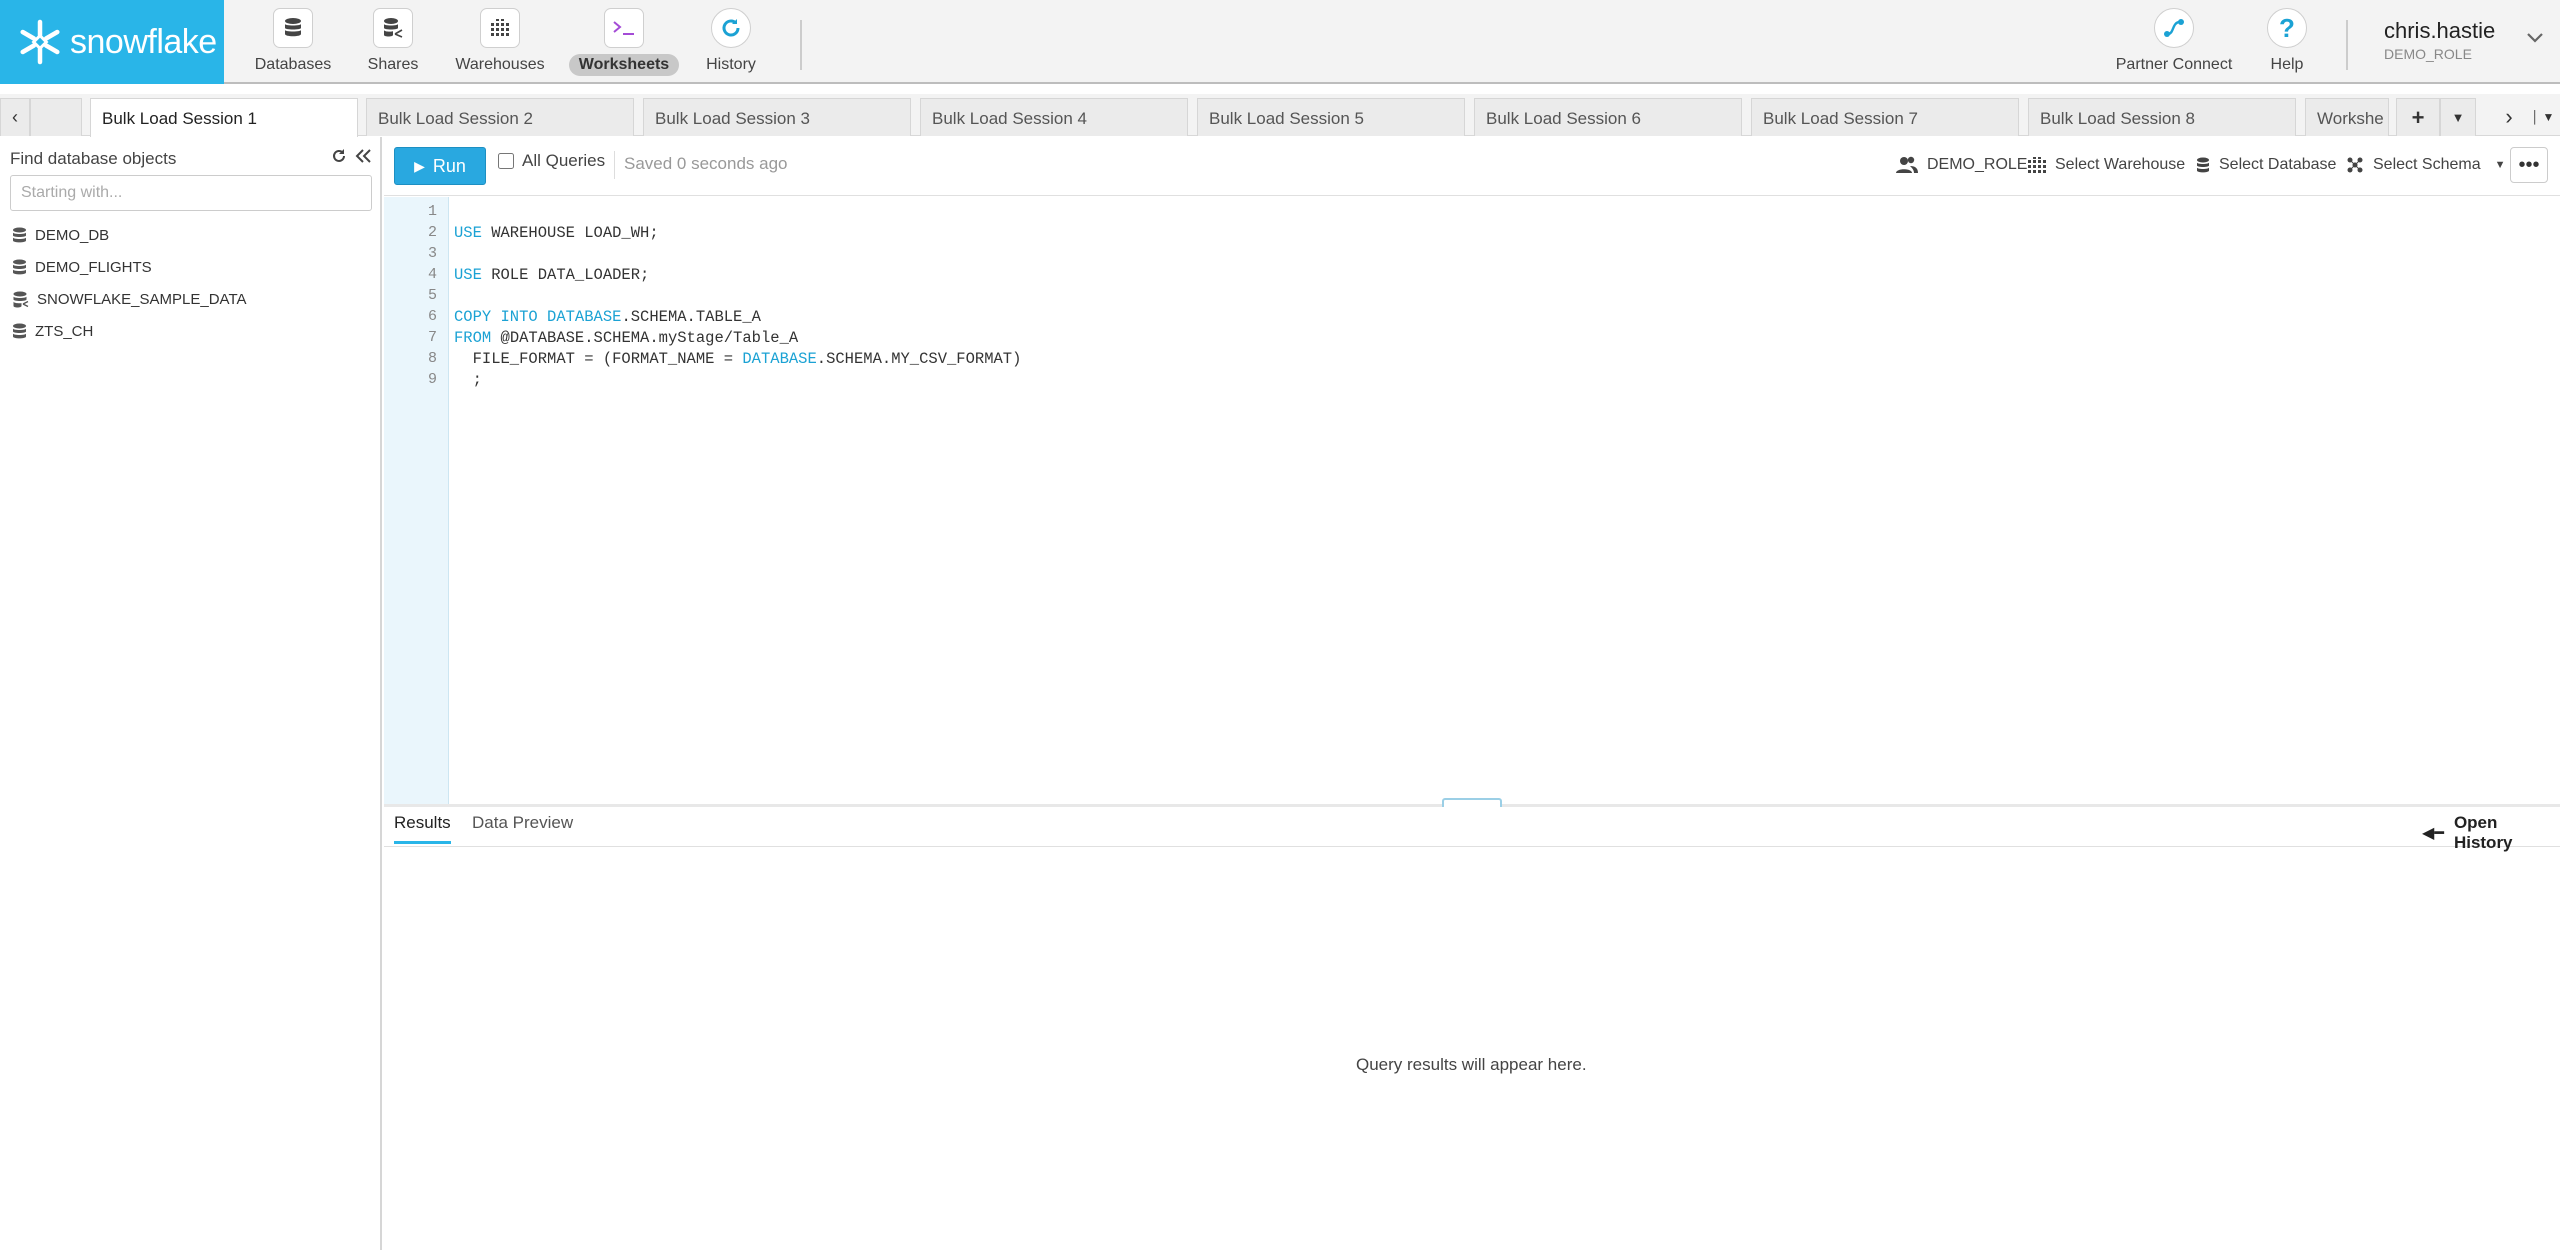 The width and height of the screenshot is (2560, 1250). Describe the element at coordinates (416, 500) in the screenshot. I see `line-number-gutter: 1 2 3 4 5 6 7 8 9` at that location.